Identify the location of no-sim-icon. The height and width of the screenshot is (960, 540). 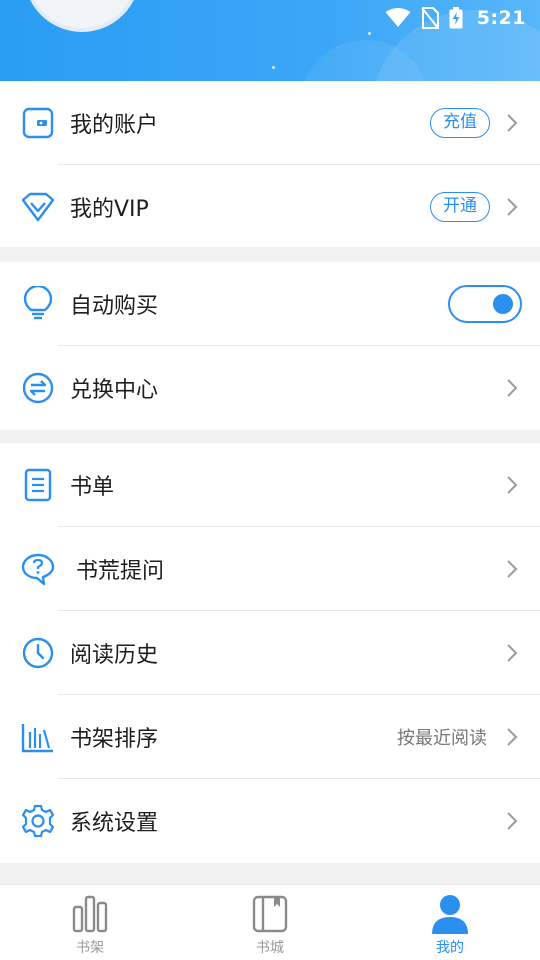
(429, 18).